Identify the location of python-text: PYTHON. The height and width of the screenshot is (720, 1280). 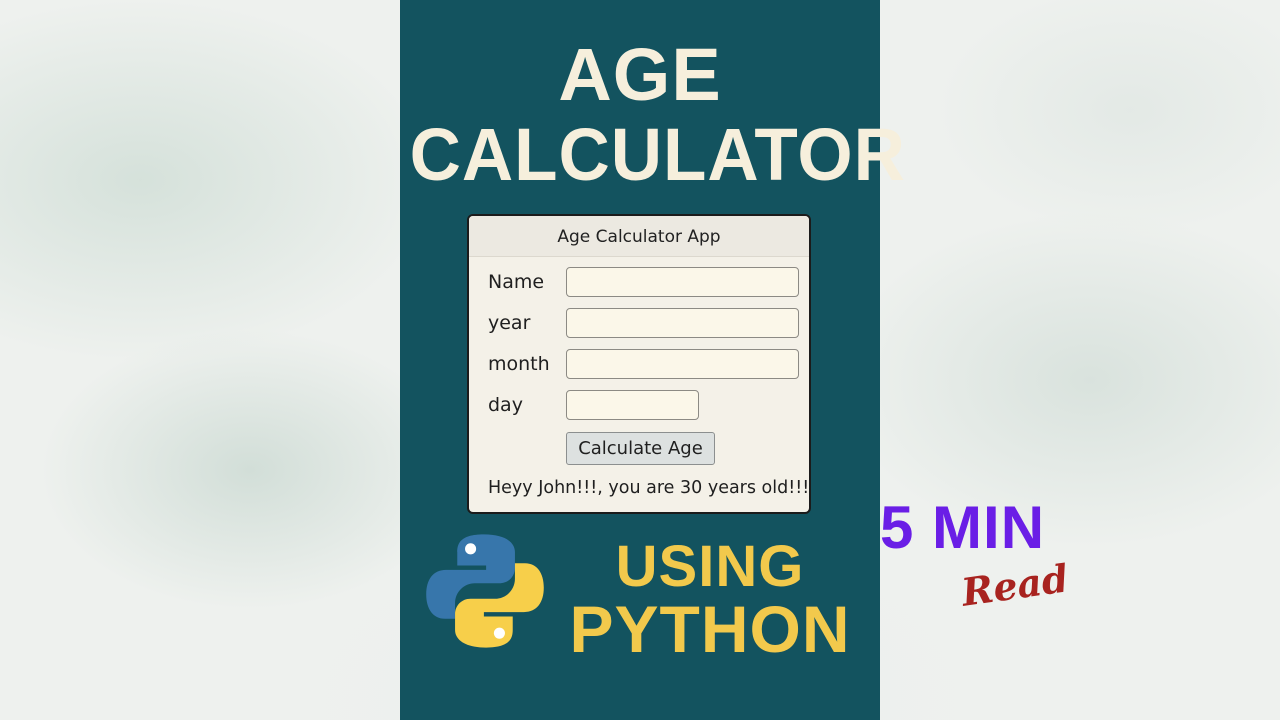
(710, 629).